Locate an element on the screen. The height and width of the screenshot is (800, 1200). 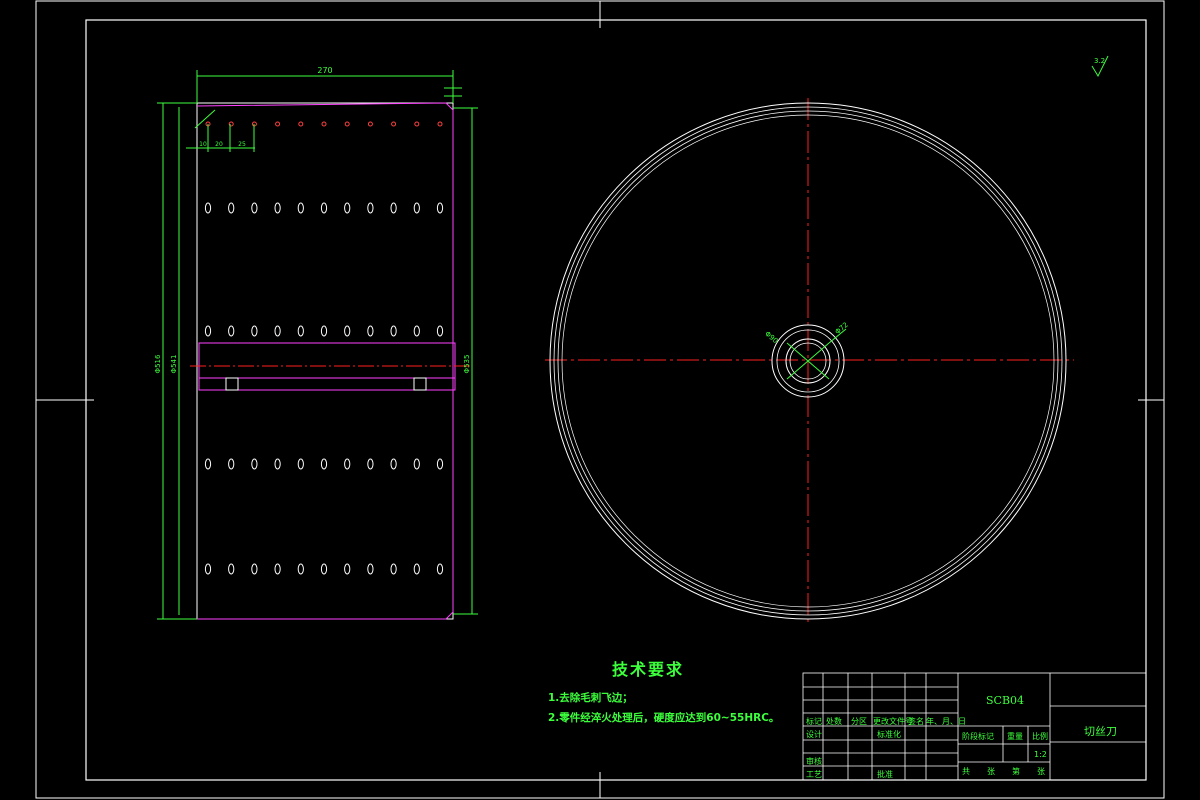
tb-label-change-doc: 更改文件号 is located at coordinates (893, 721).